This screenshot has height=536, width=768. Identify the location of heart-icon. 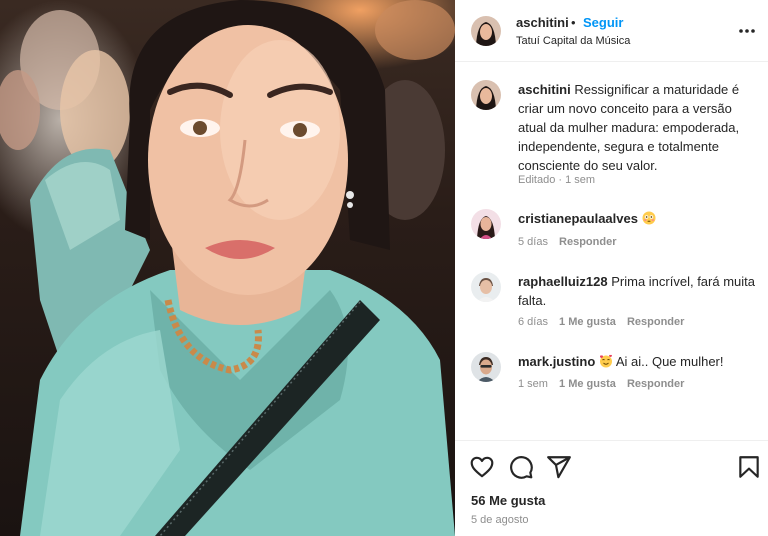
(482, 467).